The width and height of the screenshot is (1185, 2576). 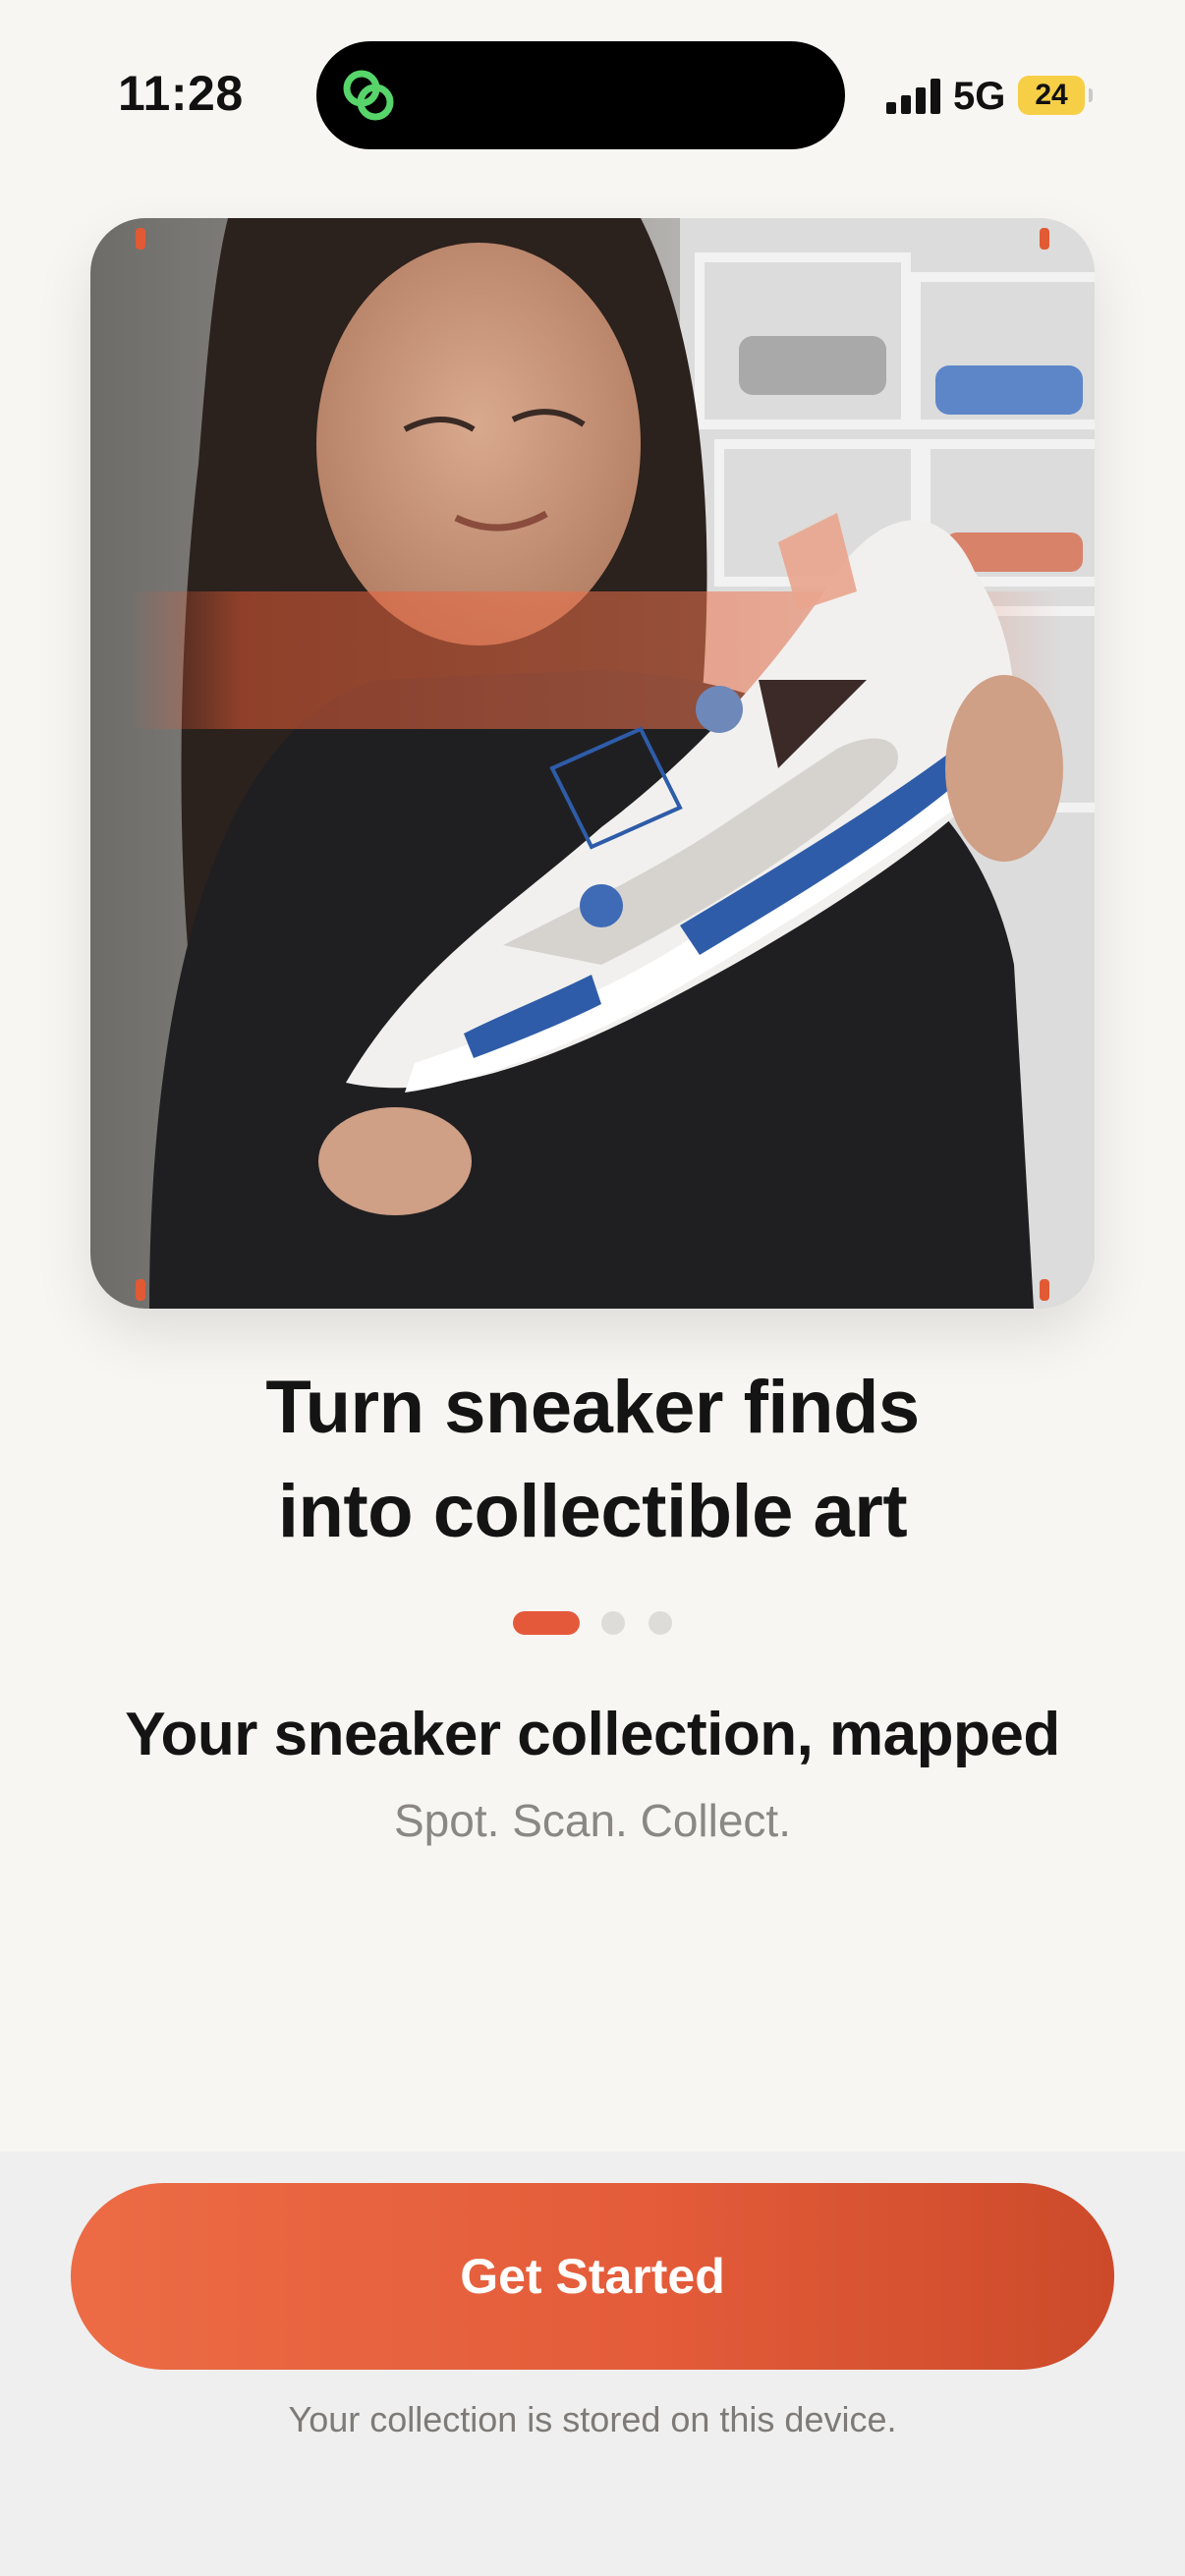 I want to click on status-time: 11:28, so click(x=181, y=93).